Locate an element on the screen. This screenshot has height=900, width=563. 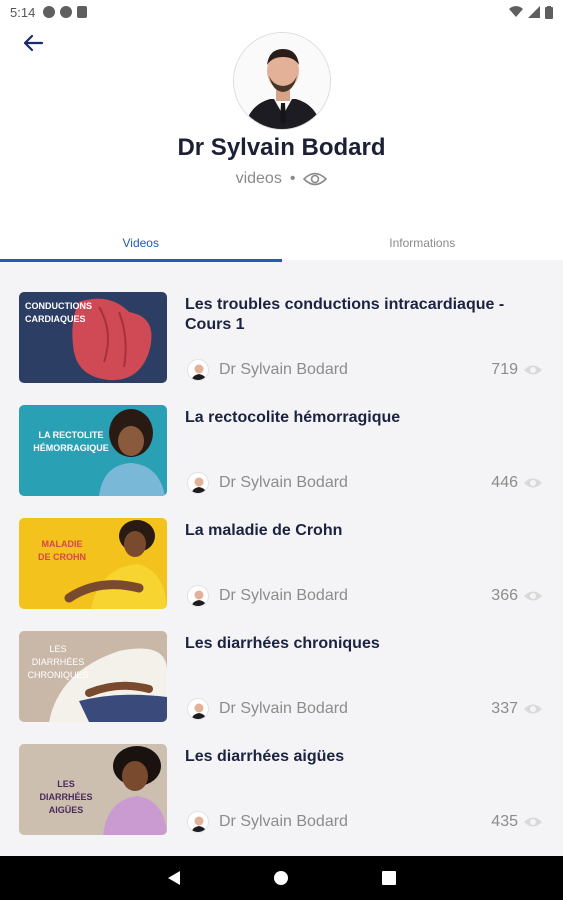
status-bar: 5:14 is located at coordinates (281, 12).